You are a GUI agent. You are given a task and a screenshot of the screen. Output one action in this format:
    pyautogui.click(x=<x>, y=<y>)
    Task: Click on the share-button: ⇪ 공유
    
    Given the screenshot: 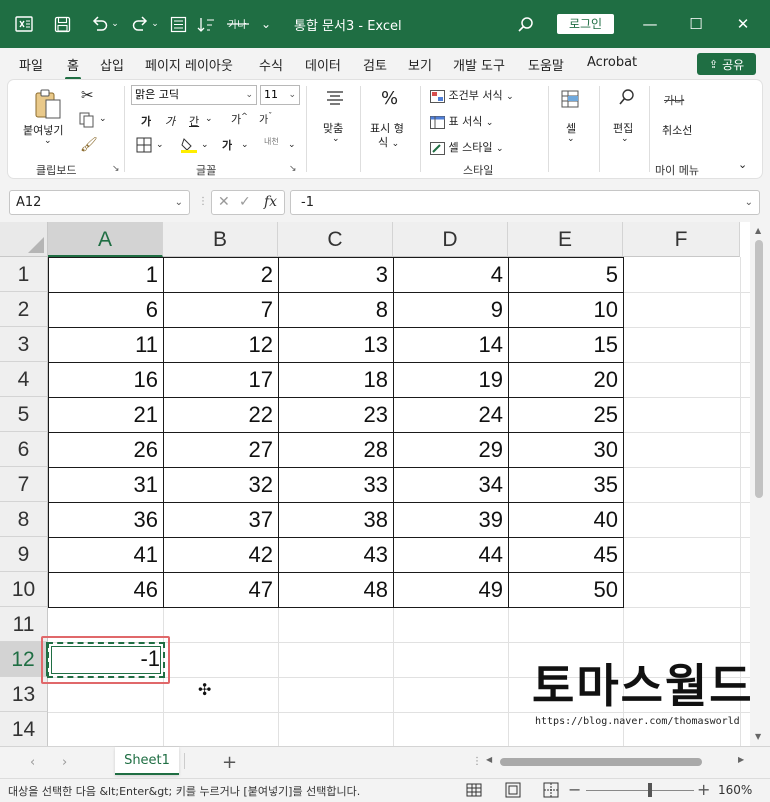 What is the action you would take?
    pyautogui.click(x=726, y=64)
    